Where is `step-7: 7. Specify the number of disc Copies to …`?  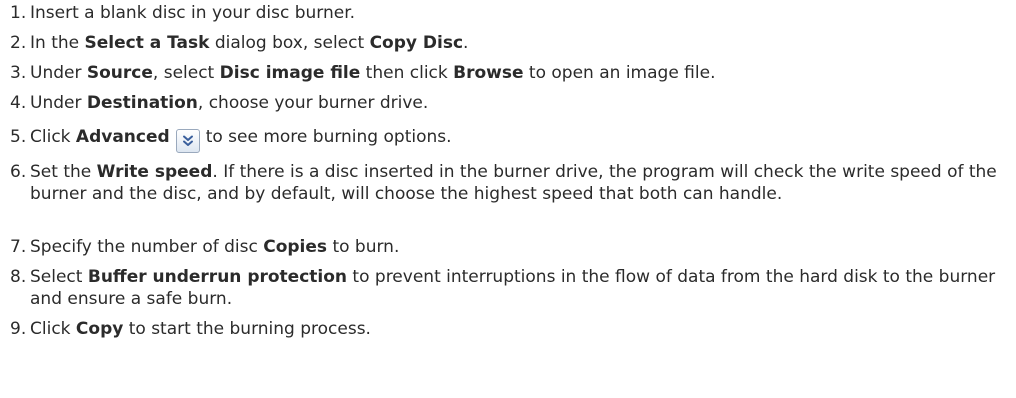
step-7: 7. Specify the number of disc Copies to … is located at coordinates (505, 247).